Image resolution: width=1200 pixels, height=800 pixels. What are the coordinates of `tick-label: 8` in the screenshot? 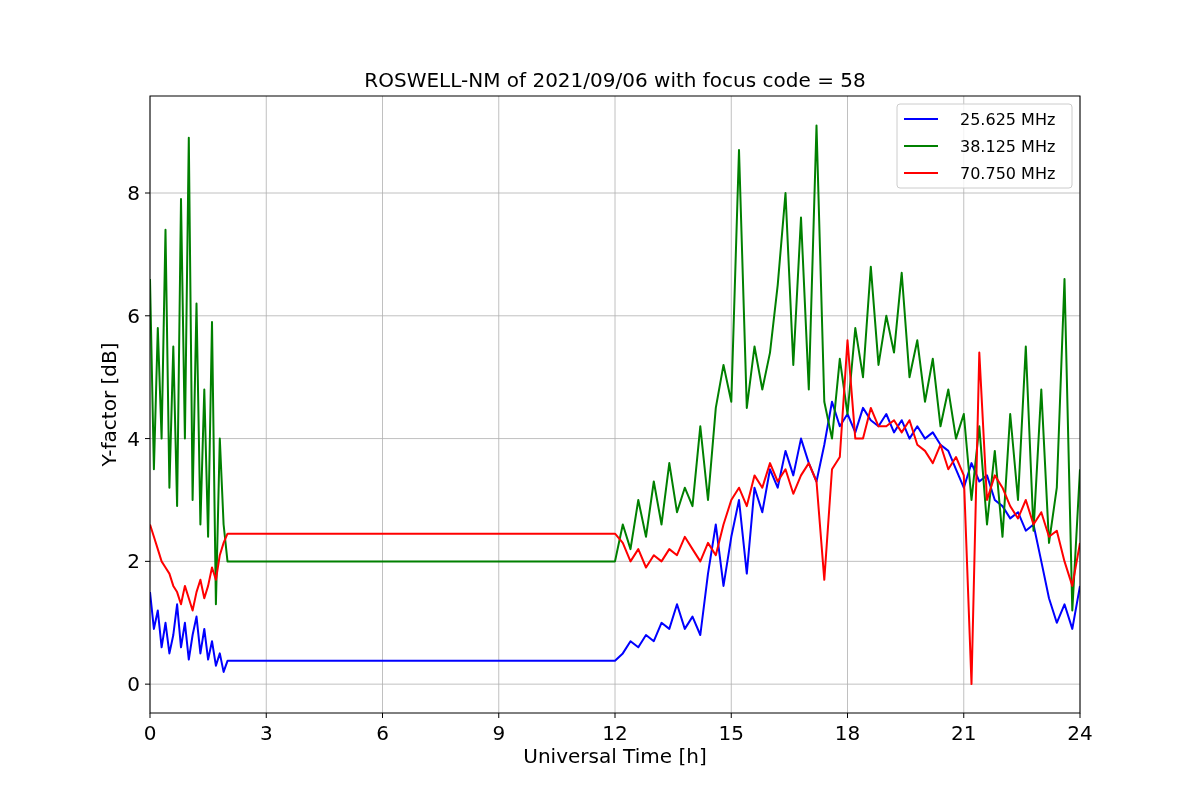 It's located at (133, 193).